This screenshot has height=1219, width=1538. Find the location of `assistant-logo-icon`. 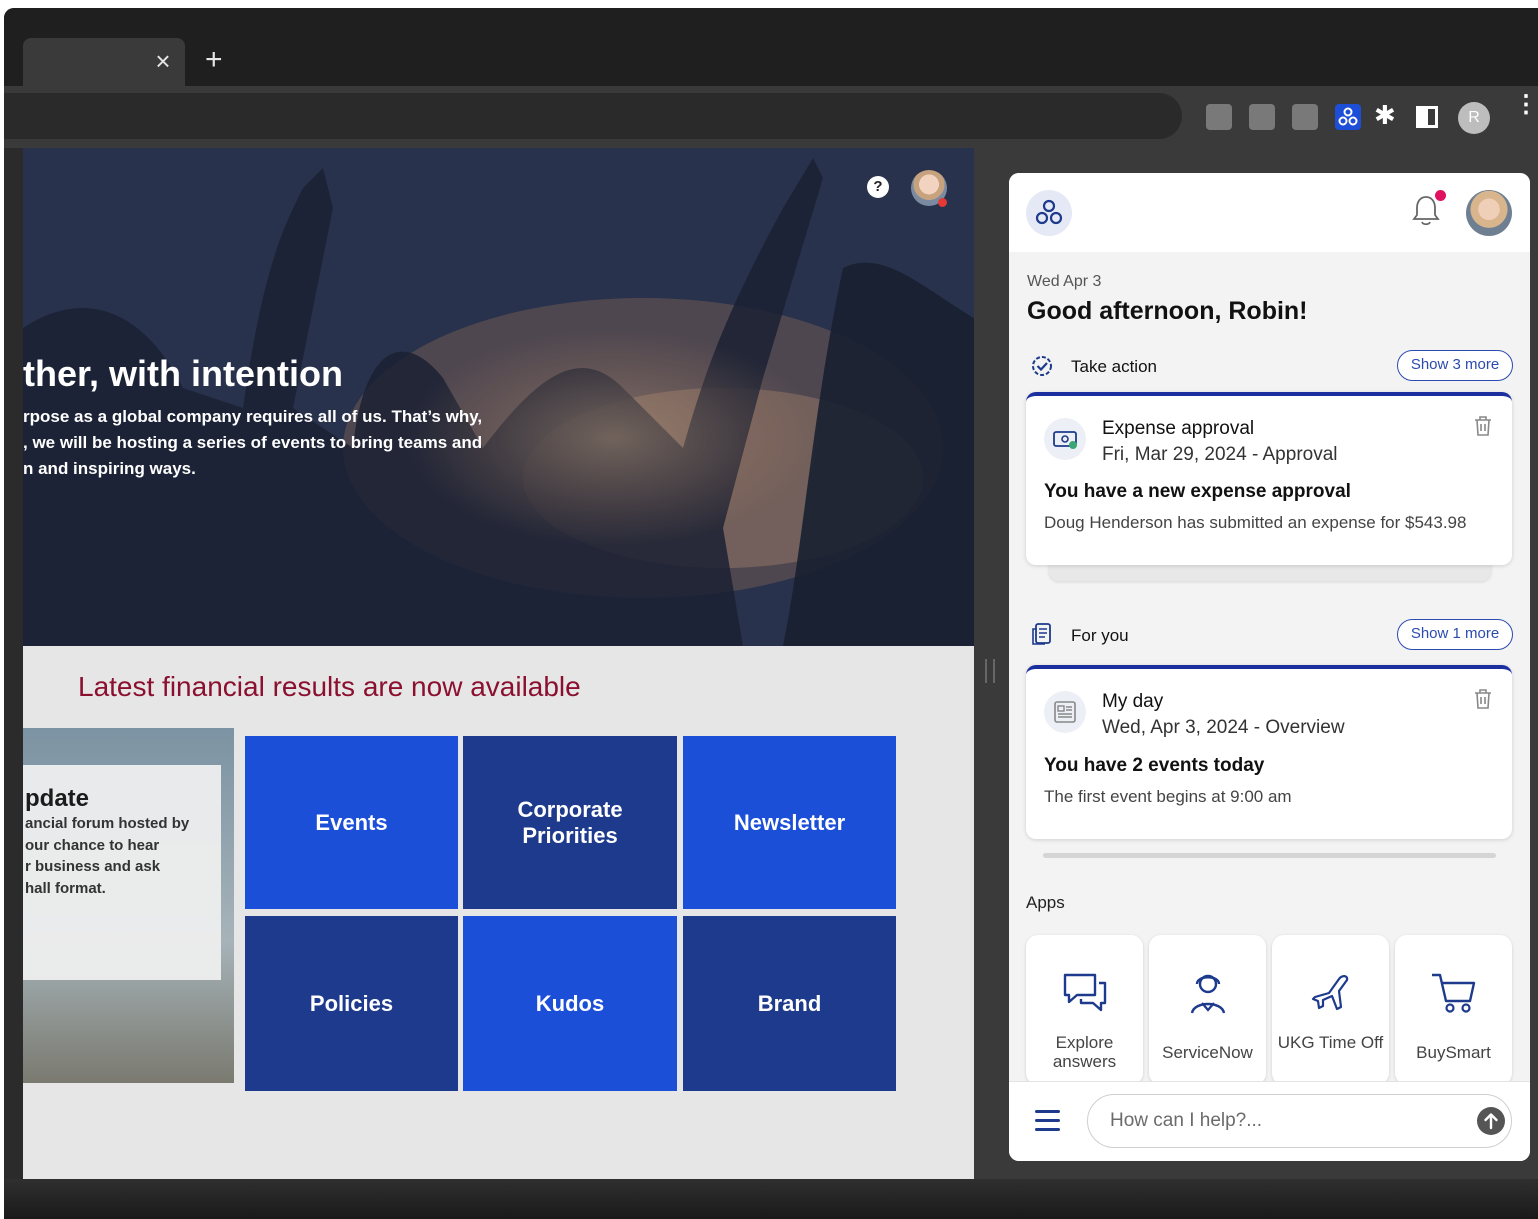

assistant-logo-icon is located at coordinates (1049, 213).